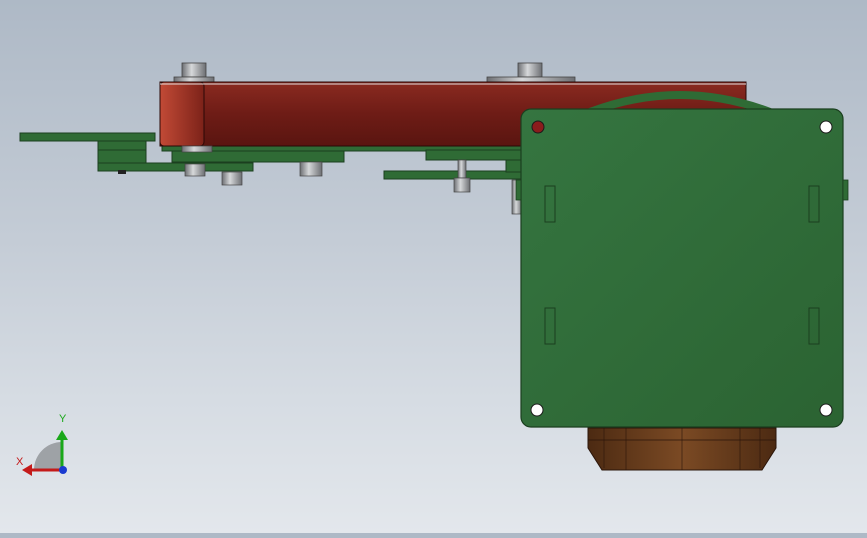 The width and height of the screenshot is (867, 538). What do you see at coordinates (538, 127) in the screenshot?
I see `hole-top-left` at bounding box center [538, 127].